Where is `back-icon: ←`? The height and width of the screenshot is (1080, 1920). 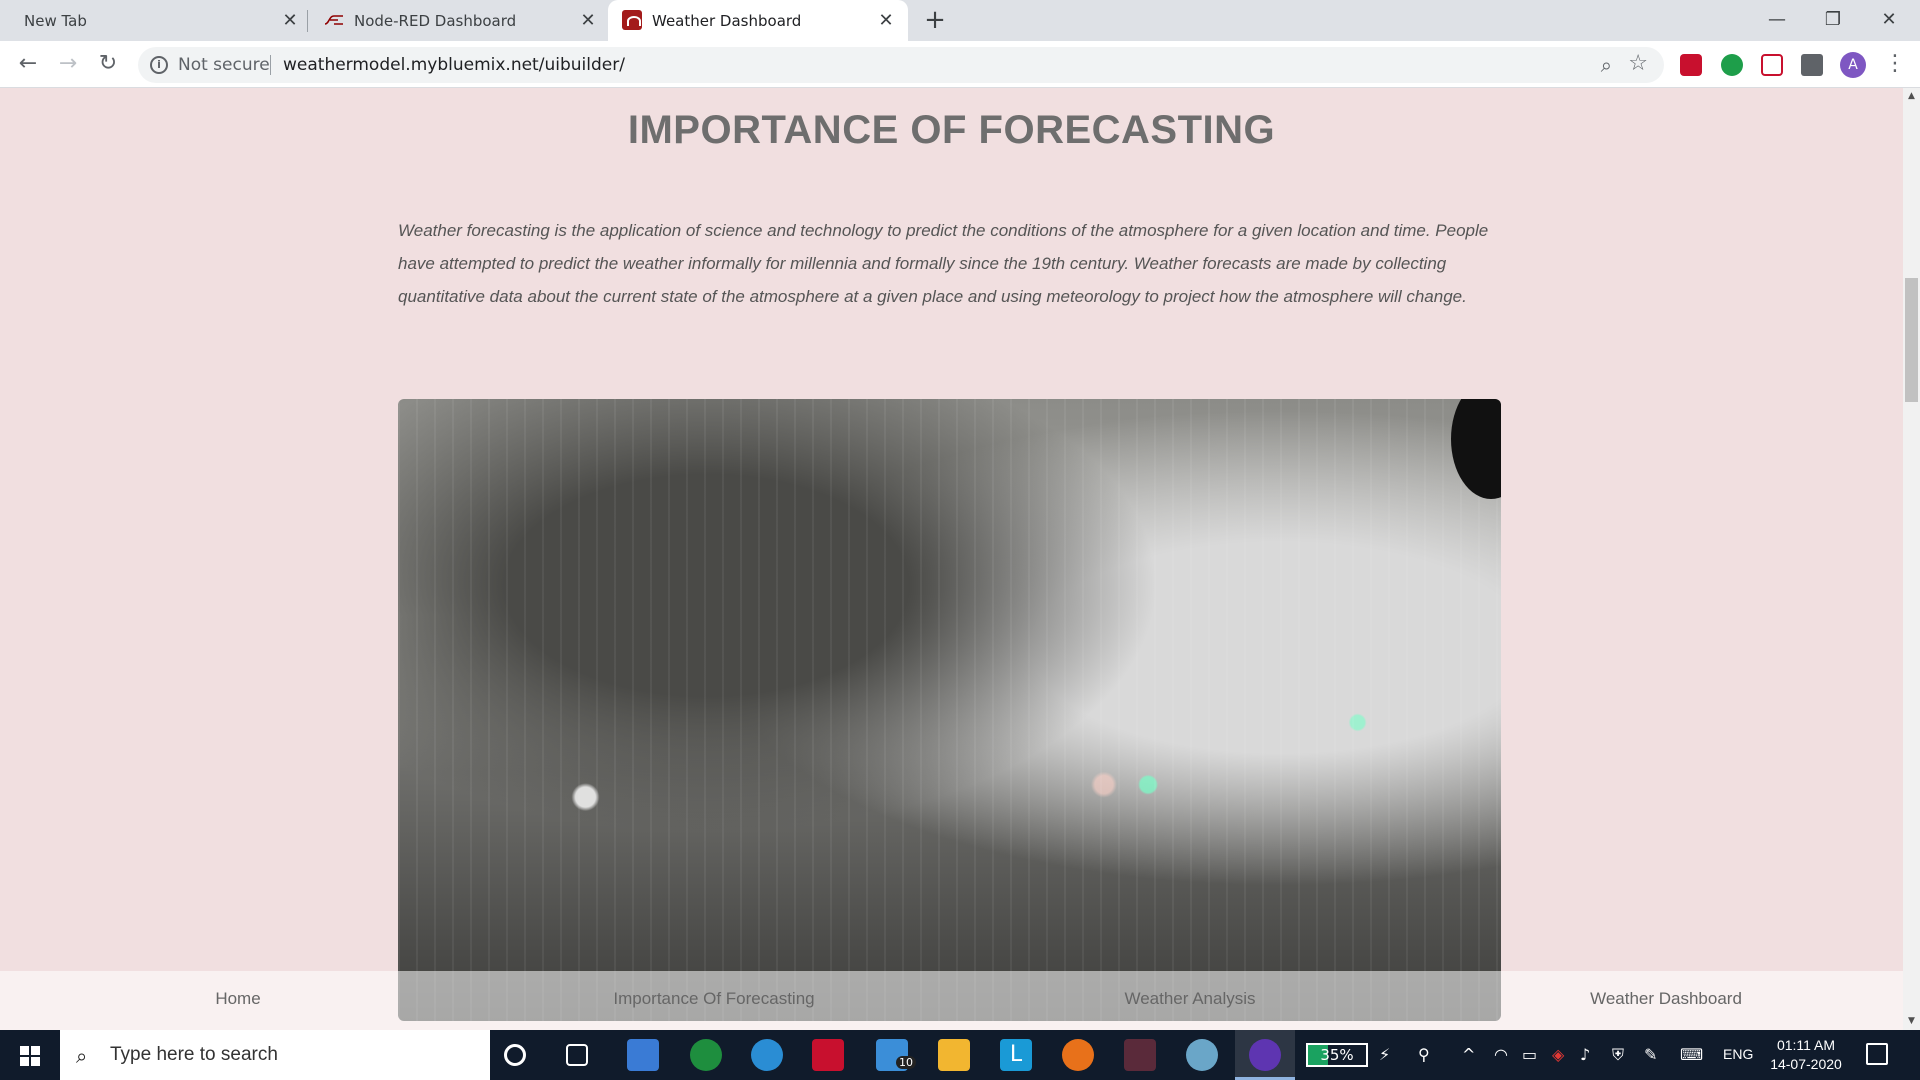
back-icon: ← is located at coordinates (28, 65).